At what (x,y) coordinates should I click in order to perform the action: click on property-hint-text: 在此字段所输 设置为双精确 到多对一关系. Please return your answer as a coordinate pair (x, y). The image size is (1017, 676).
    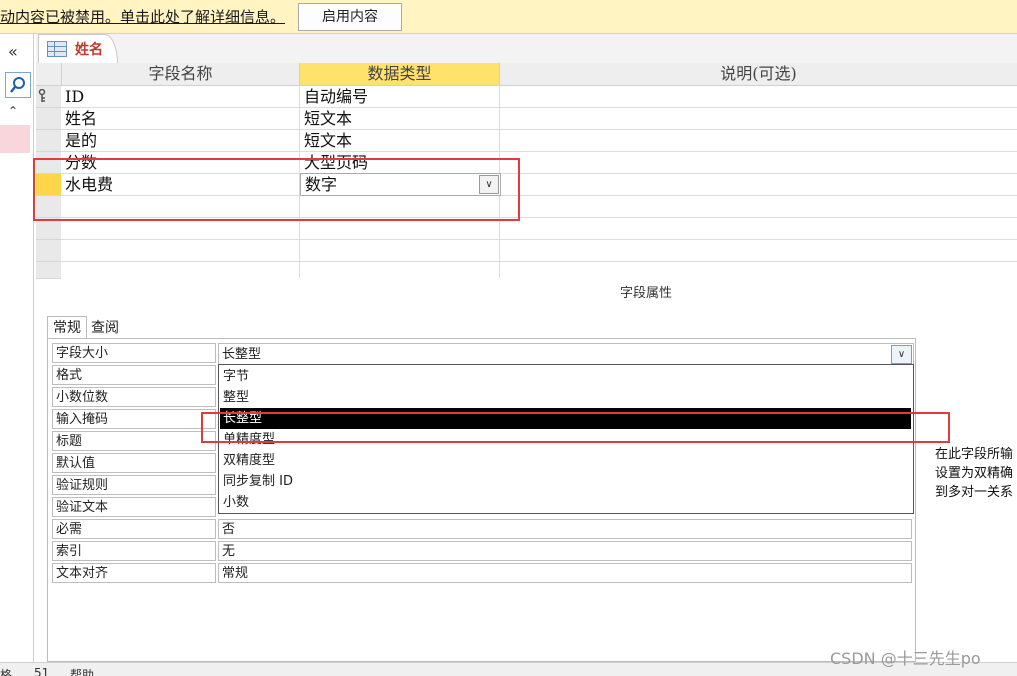
    Looking at the image, I should click on (976, 473).